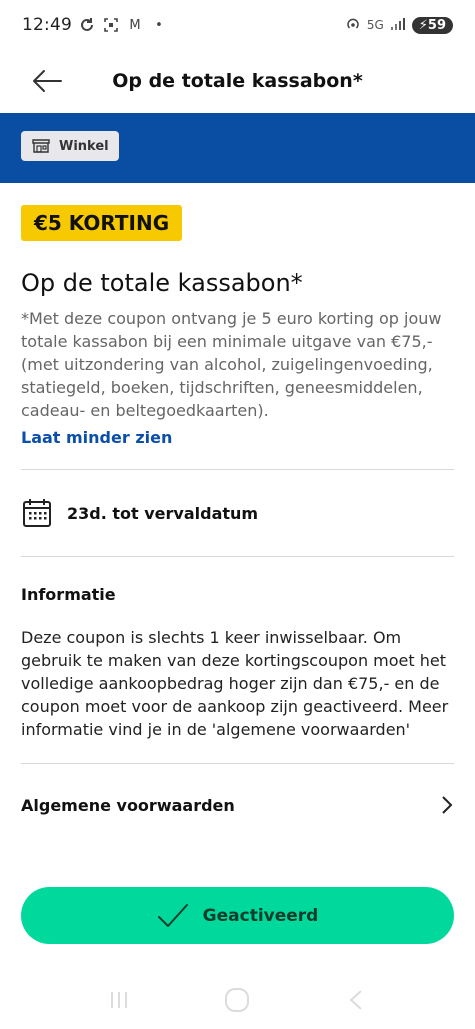 This screenshot has width=475, height=1029. What do you see at coordinates (163, 513) in the screenshot?
I see `expiry-text: 23d. tot vervaldatum` at bounding box center [163, 513].